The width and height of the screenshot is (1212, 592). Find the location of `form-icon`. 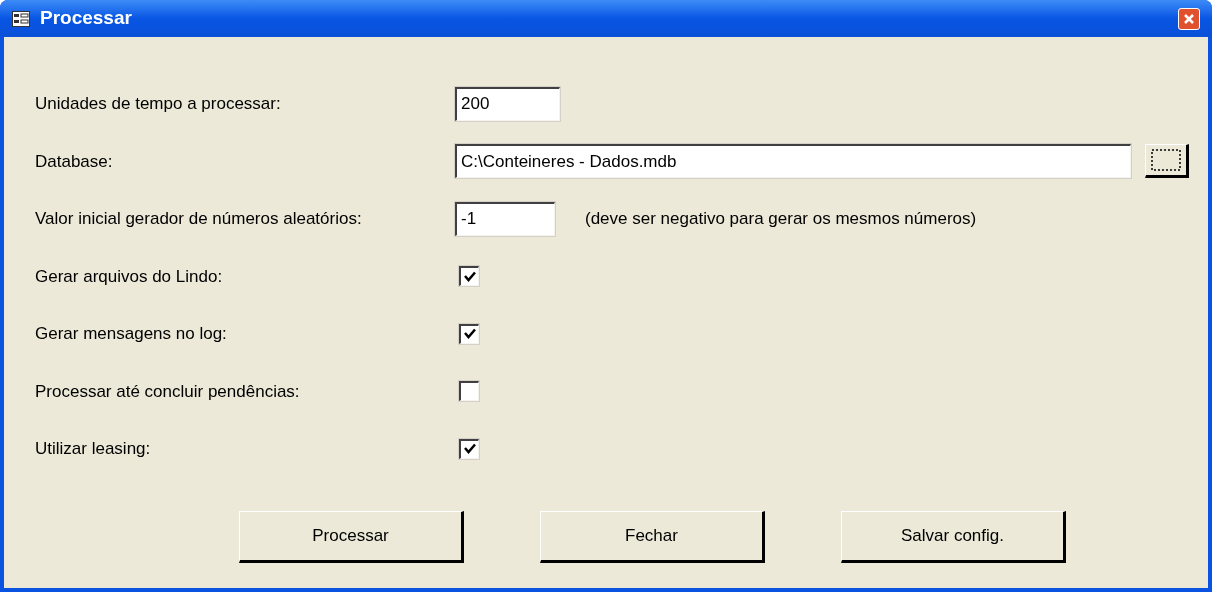

form-icon is located at coordinates (21, 18).